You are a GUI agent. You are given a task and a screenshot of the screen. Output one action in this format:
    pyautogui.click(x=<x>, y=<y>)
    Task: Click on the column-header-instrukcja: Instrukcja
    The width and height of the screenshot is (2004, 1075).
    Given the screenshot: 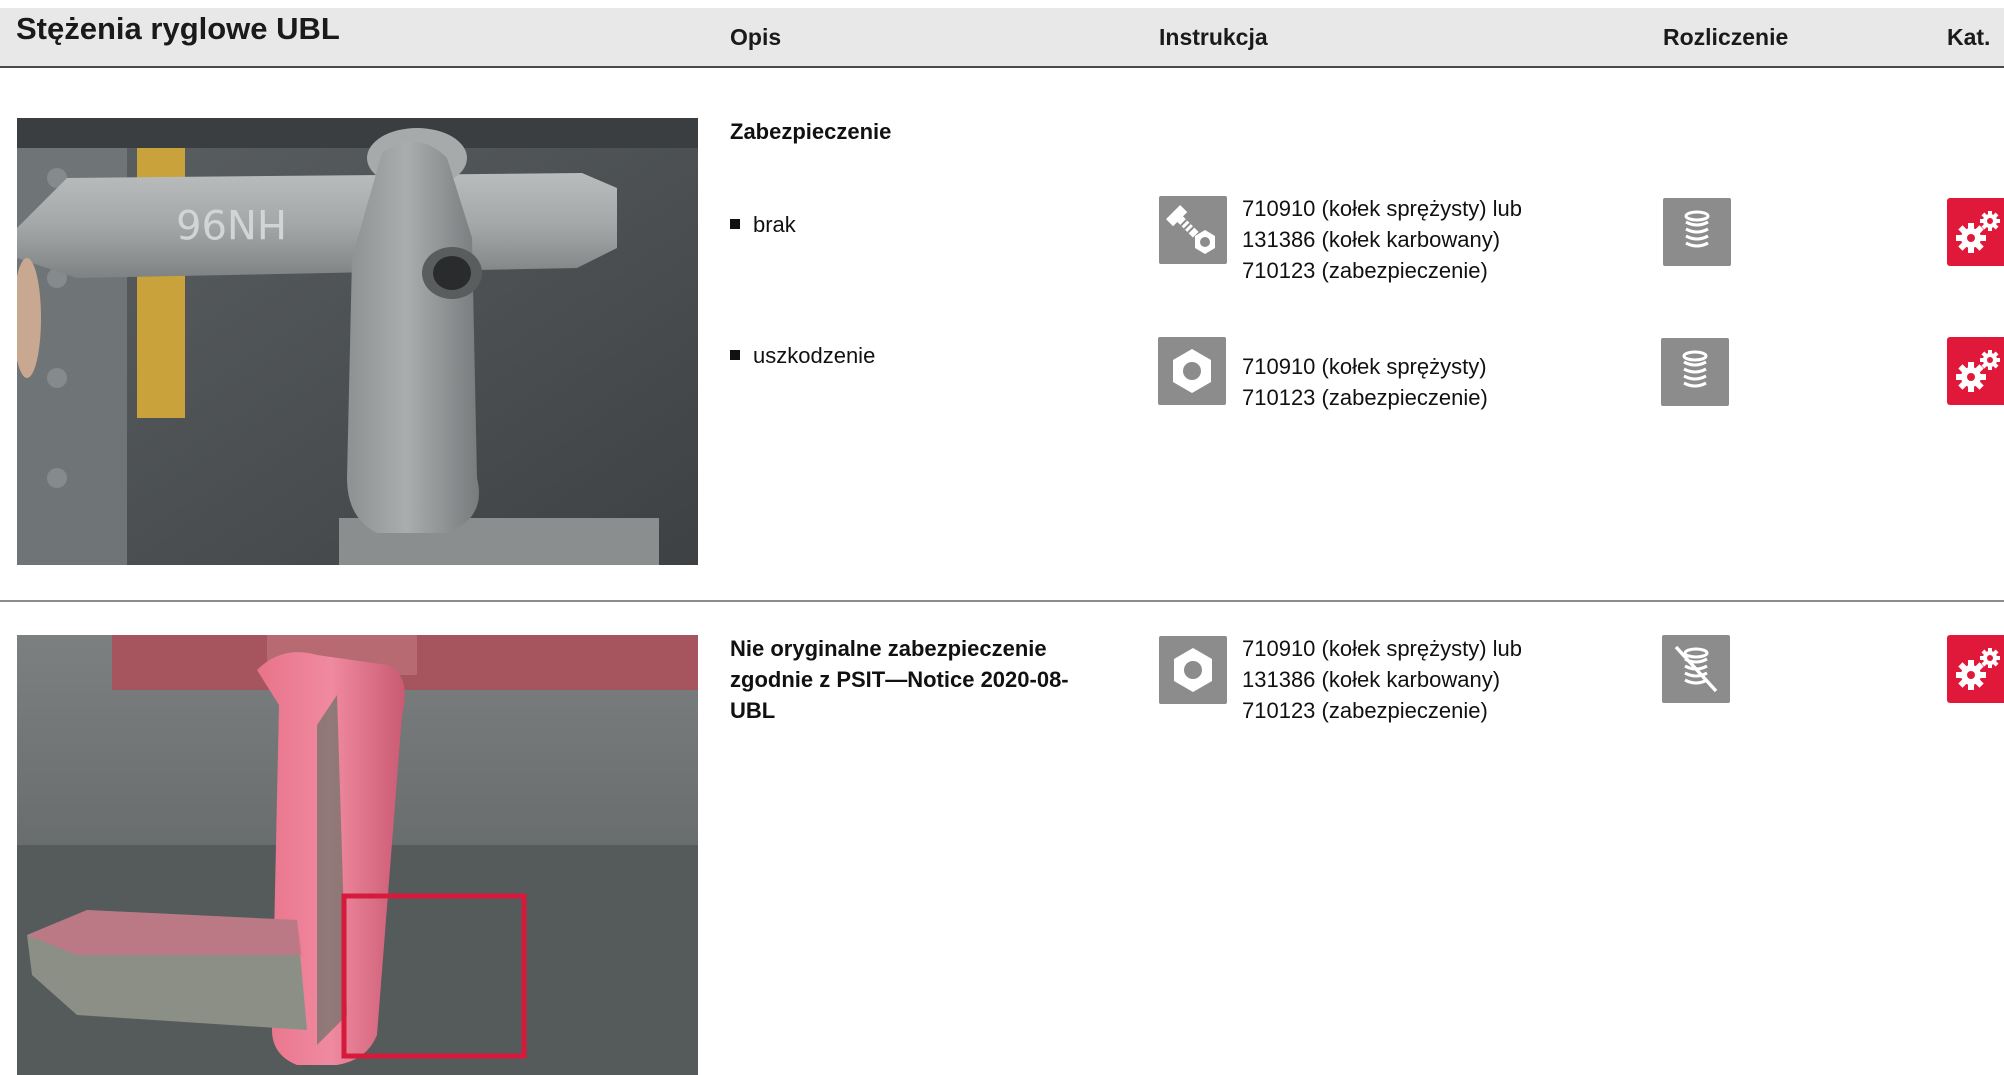 What is the action you would take?
    pyautogui.click(x=1213, y=37)
    